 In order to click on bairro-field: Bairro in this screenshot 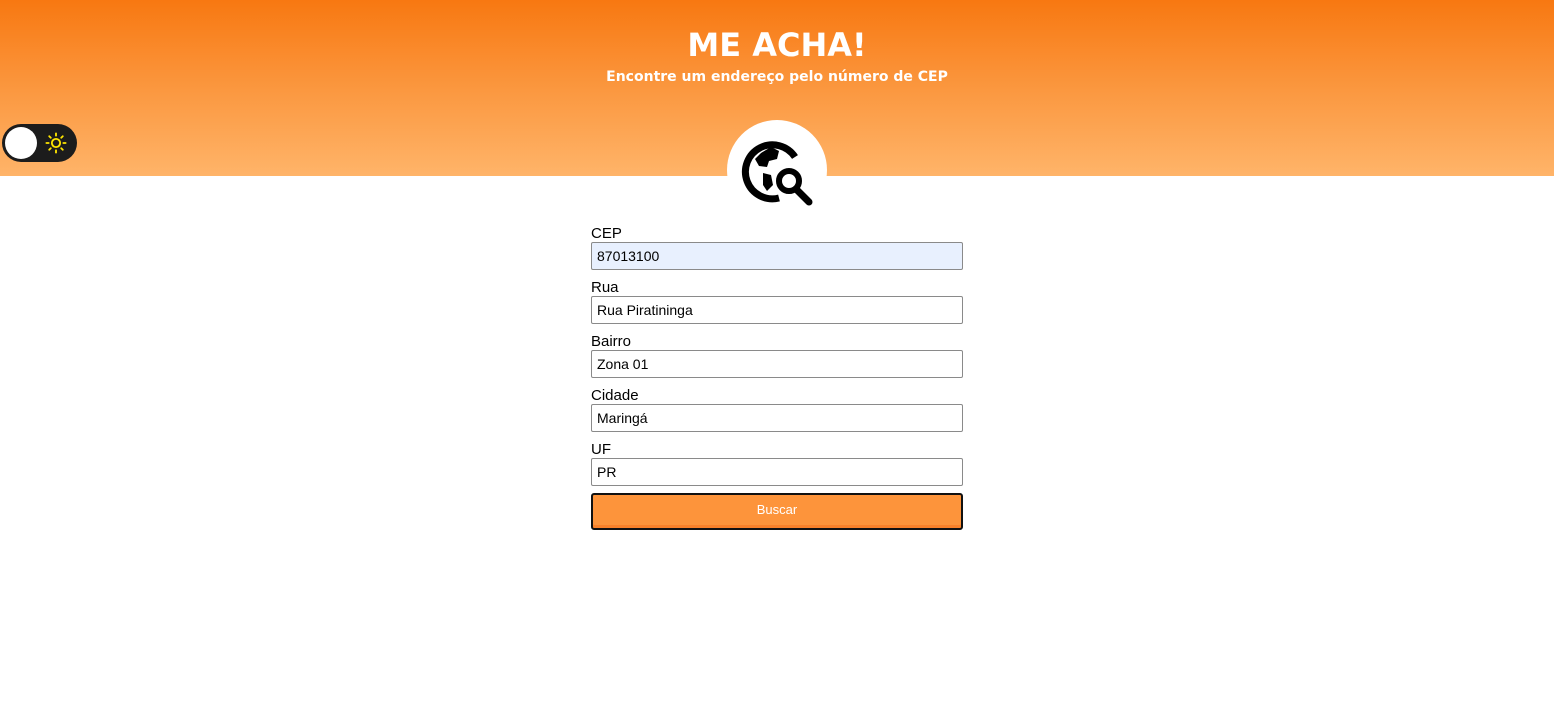, I will do `click(777, 361)`.